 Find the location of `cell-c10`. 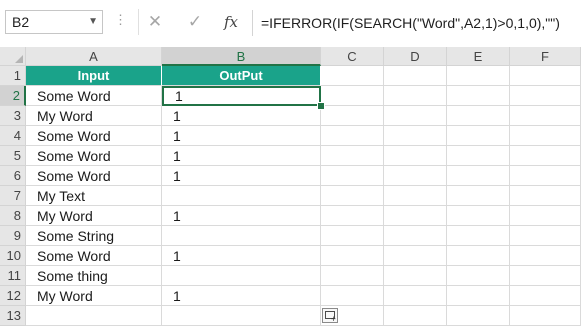

cell-c10 is located at coordinates (352, 256).